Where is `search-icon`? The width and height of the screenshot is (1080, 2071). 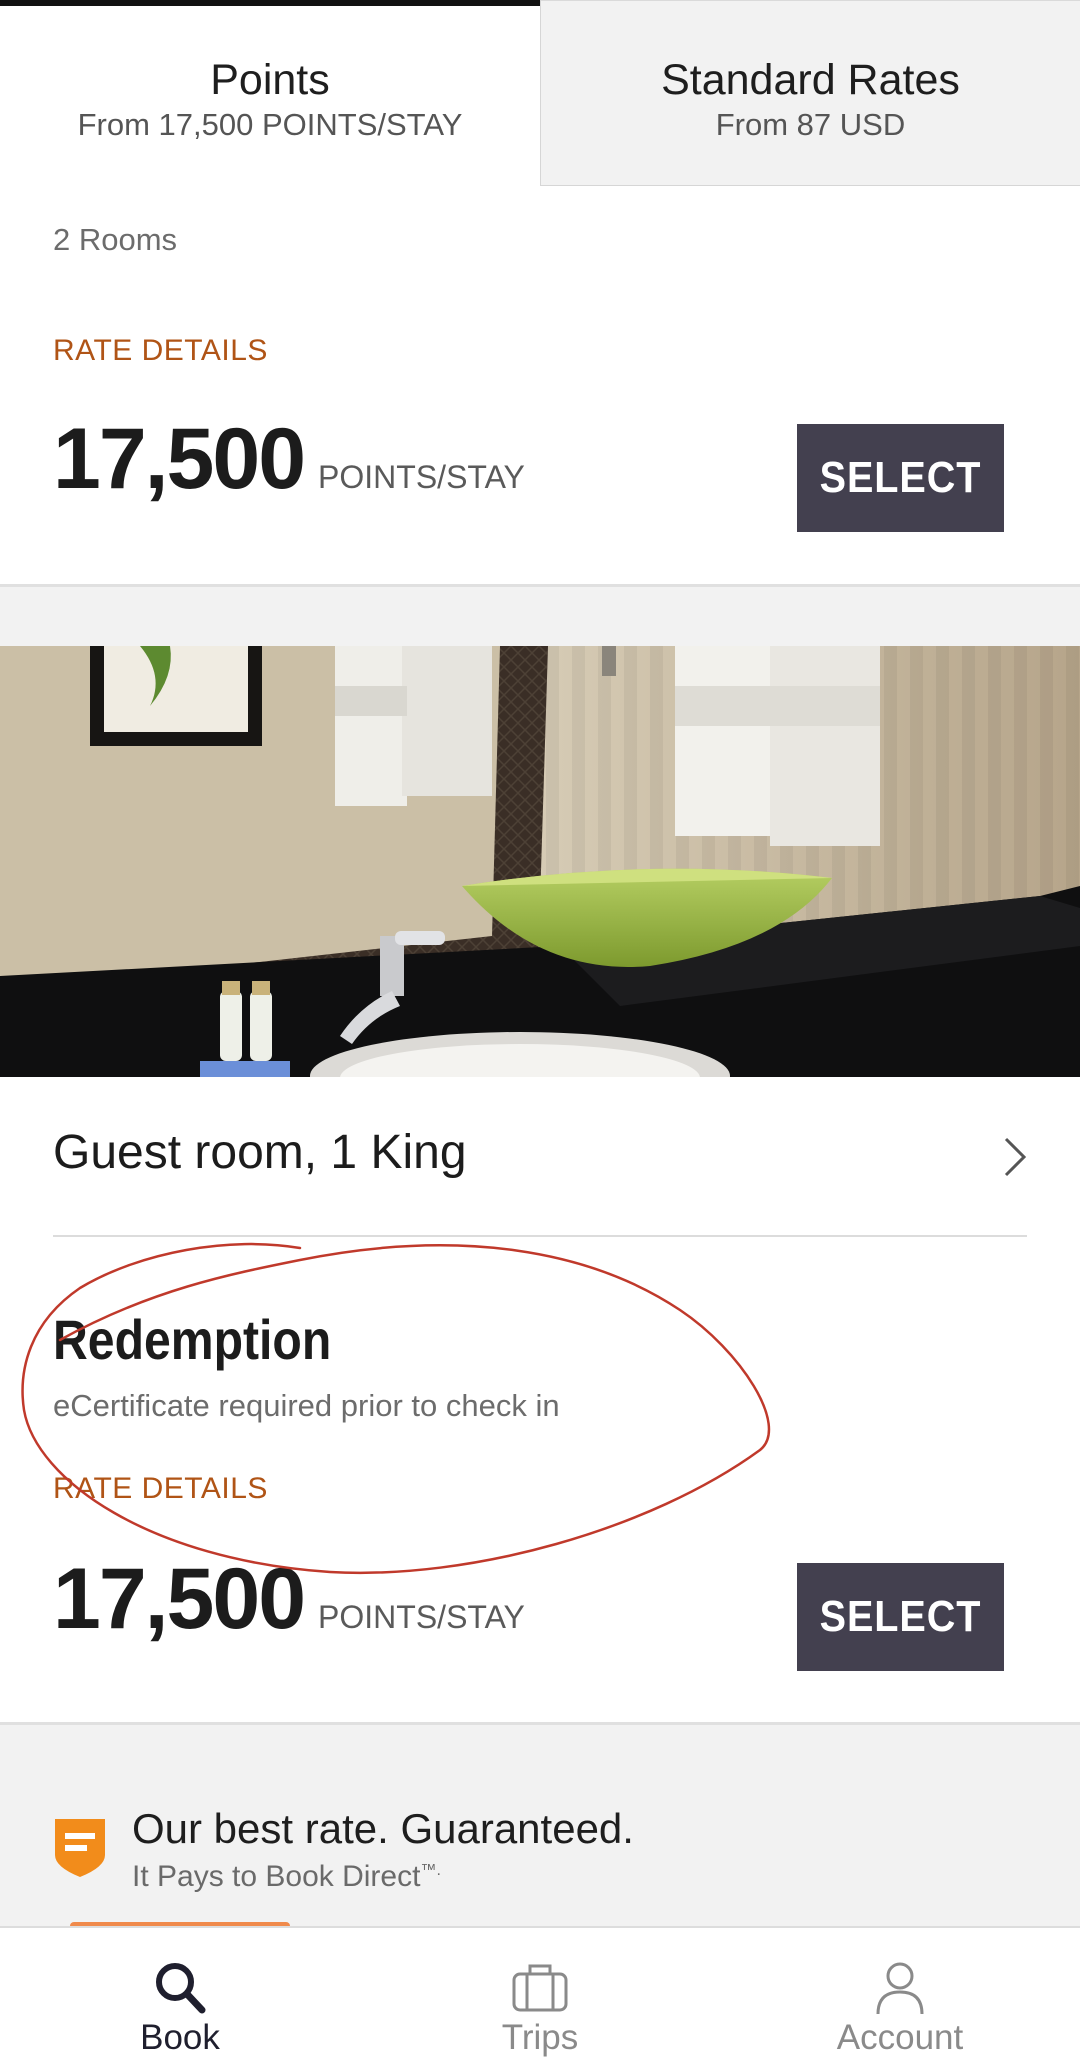
search-icon is located at coordinates (181, 1988).